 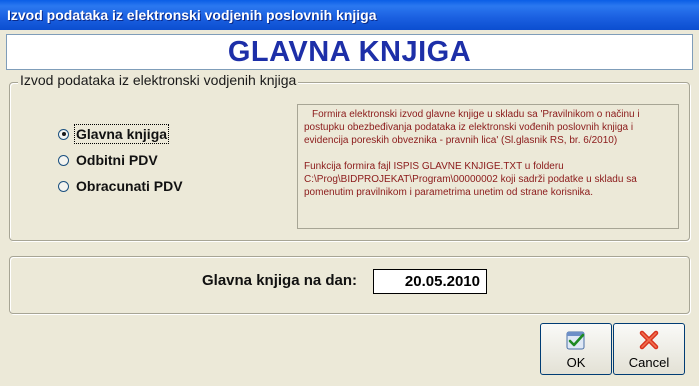 I want to click on date-panel: Glavna knjiga na dan:, so click(x=349, y=285).